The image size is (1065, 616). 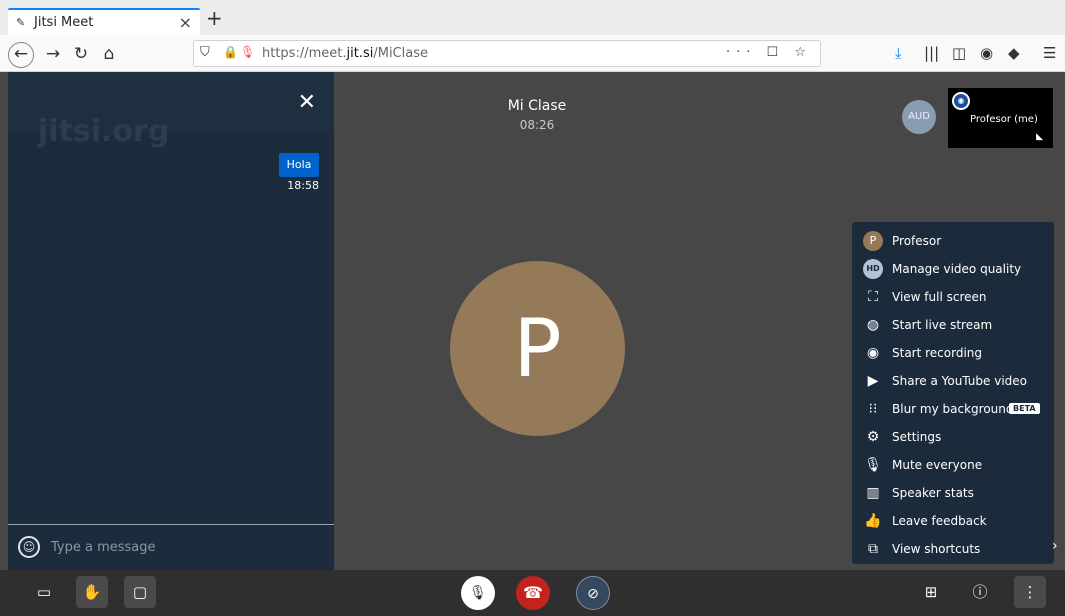 I want to click on menu-item-label: Manage video quality, so click(x=957, y=269).